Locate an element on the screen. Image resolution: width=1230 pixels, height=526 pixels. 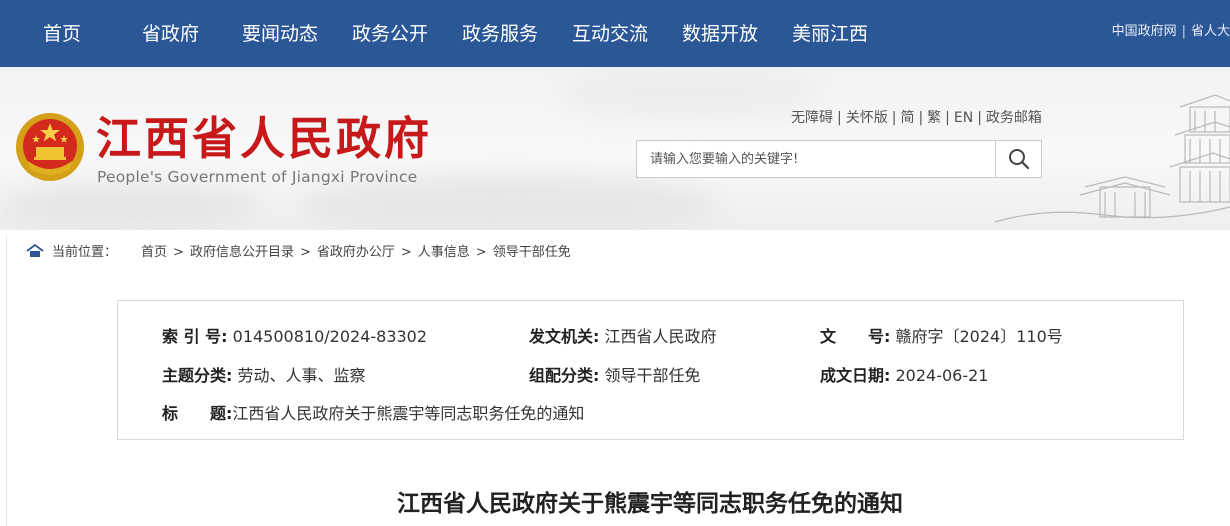
nav-item-interaction: 互动交流 is located at coordinates (610, 33).